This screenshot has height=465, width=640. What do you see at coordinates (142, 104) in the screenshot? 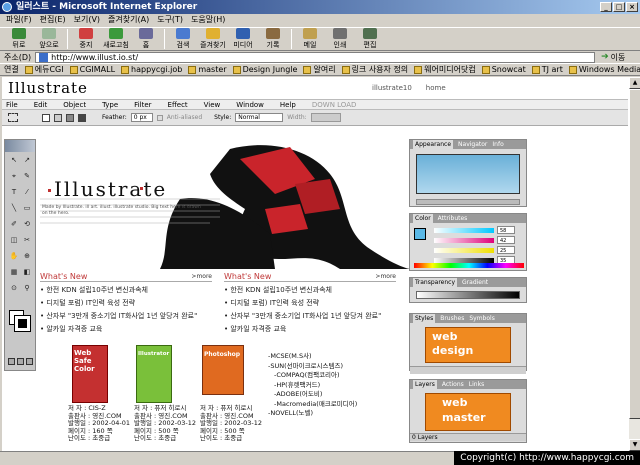
I see `app-menu-item: Filter` at bounding box center [142, 104].